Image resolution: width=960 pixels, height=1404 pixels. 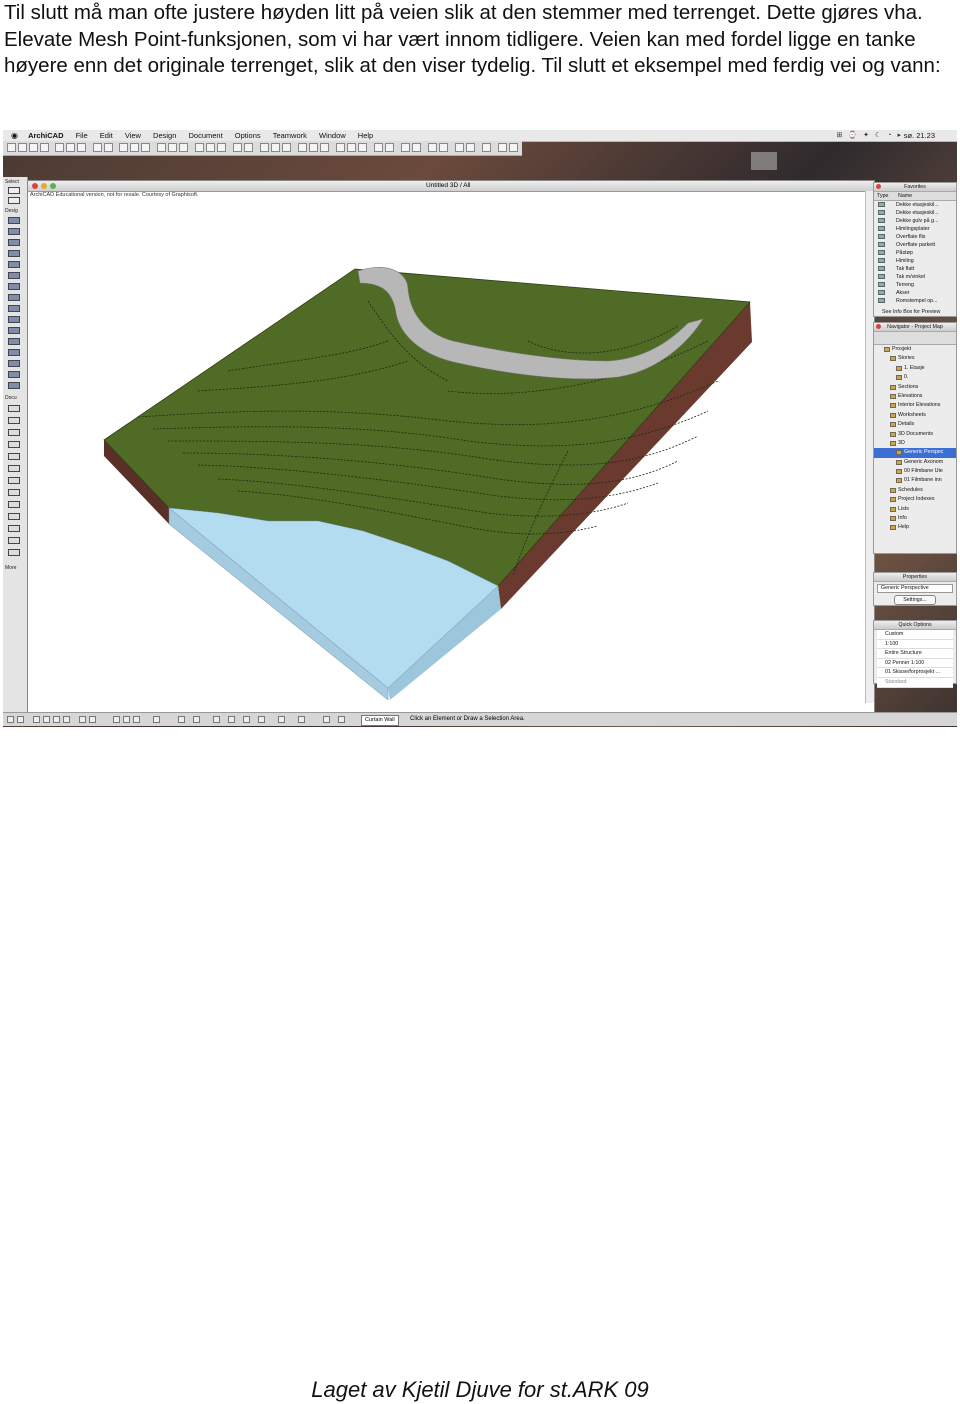 I want to click on tree-item-details: Details, so click(x=915, y=424).